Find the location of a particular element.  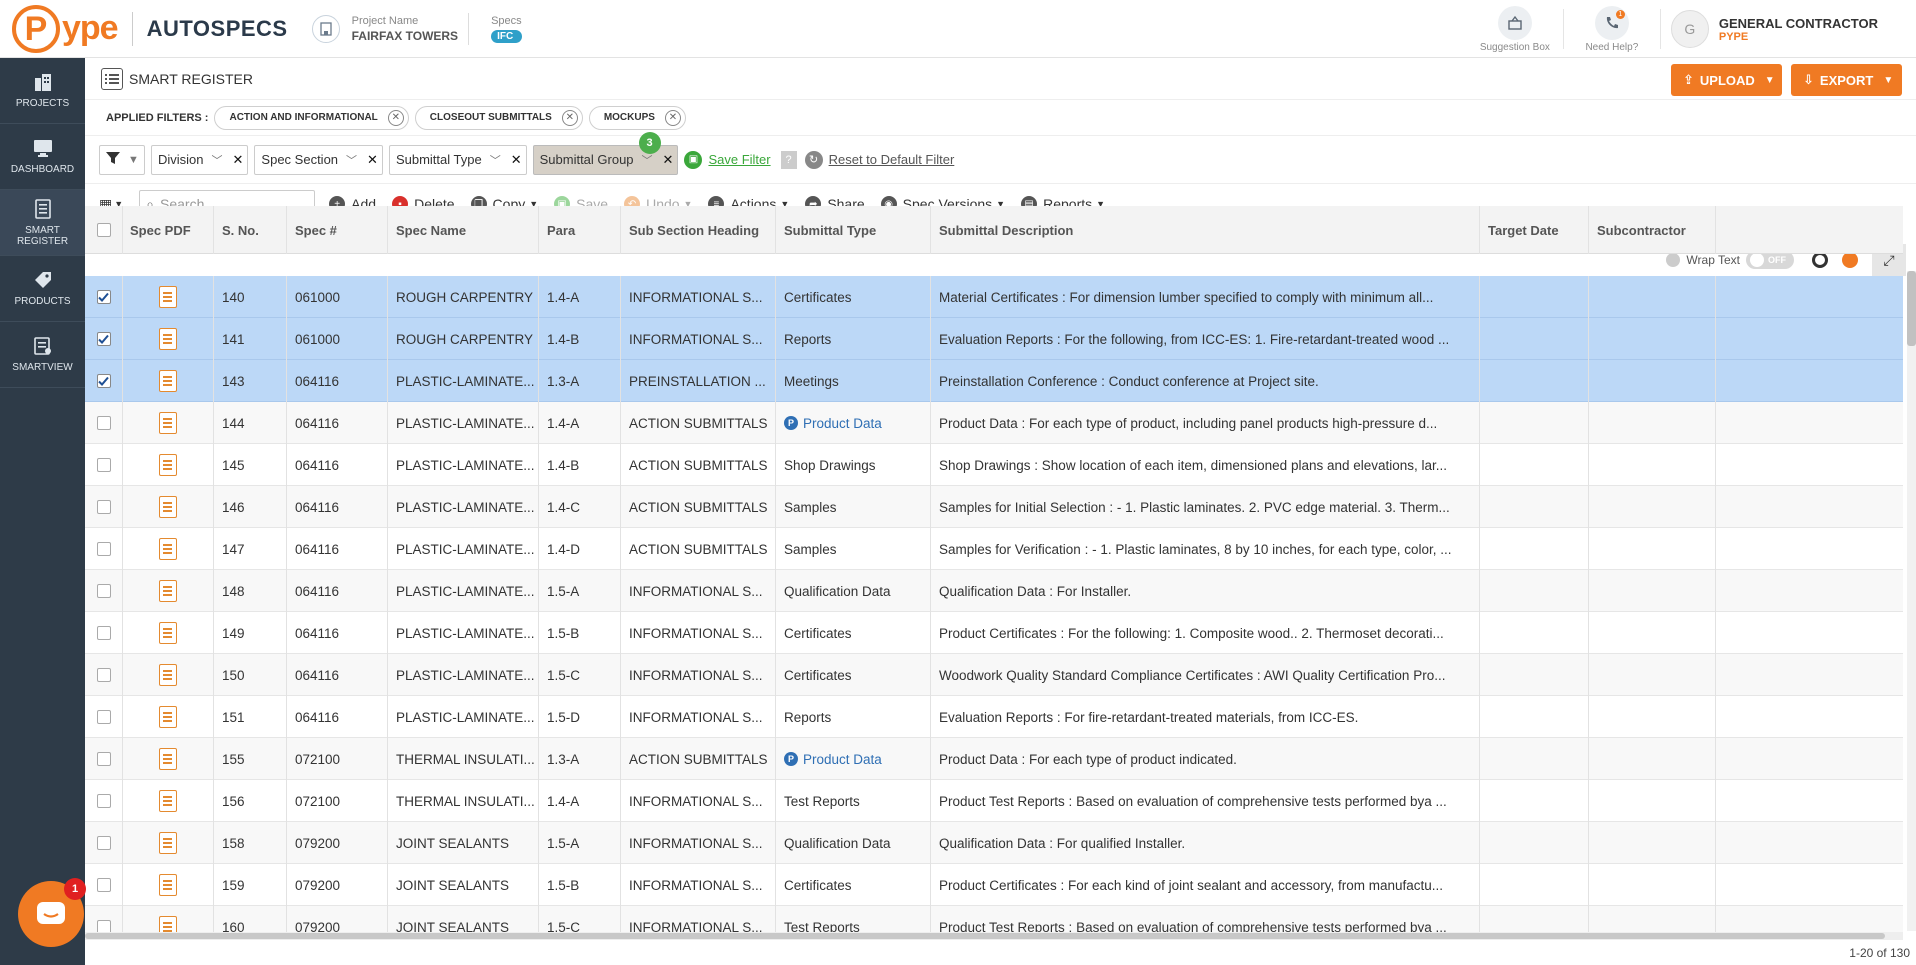

product-data-link: Product Data is located at coordinates (842, 759).